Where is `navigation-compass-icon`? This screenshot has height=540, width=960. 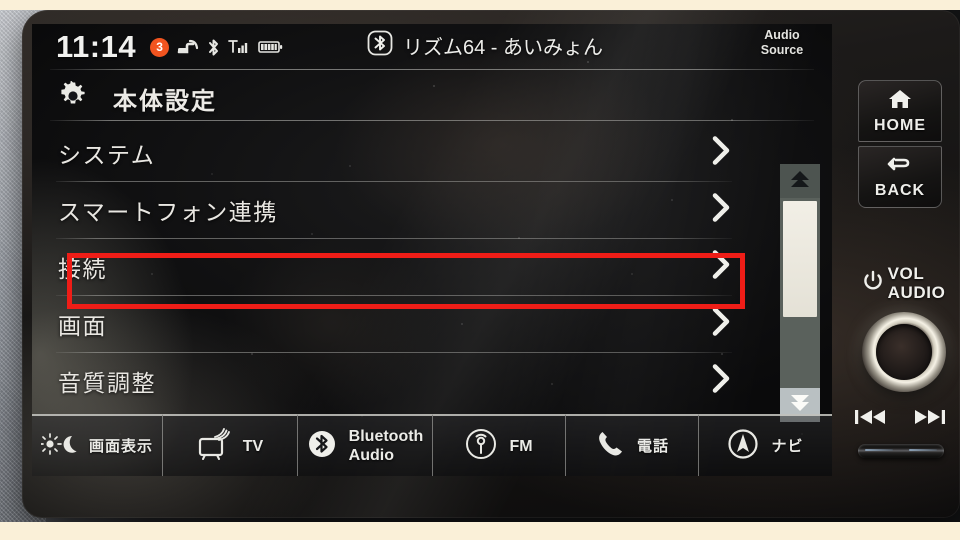
navigation-compass-icon is located at coordinates (743, 446).